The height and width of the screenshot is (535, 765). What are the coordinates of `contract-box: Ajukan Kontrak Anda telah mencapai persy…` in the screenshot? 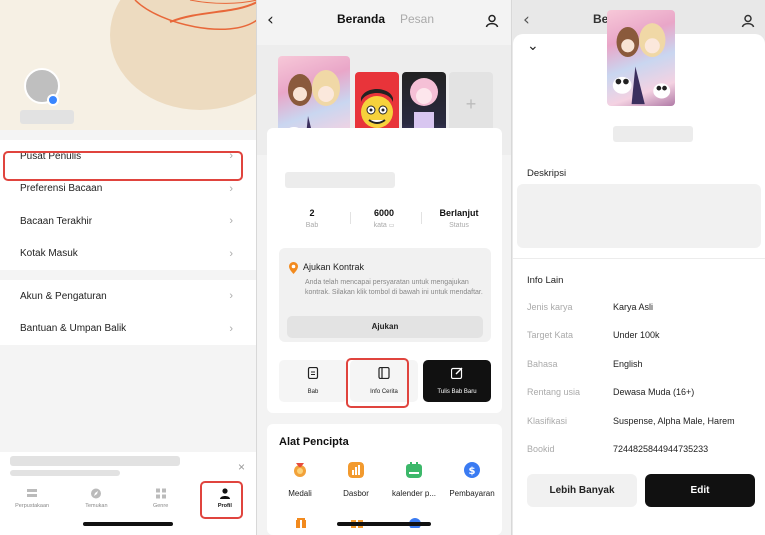 It's located at (385, 295).